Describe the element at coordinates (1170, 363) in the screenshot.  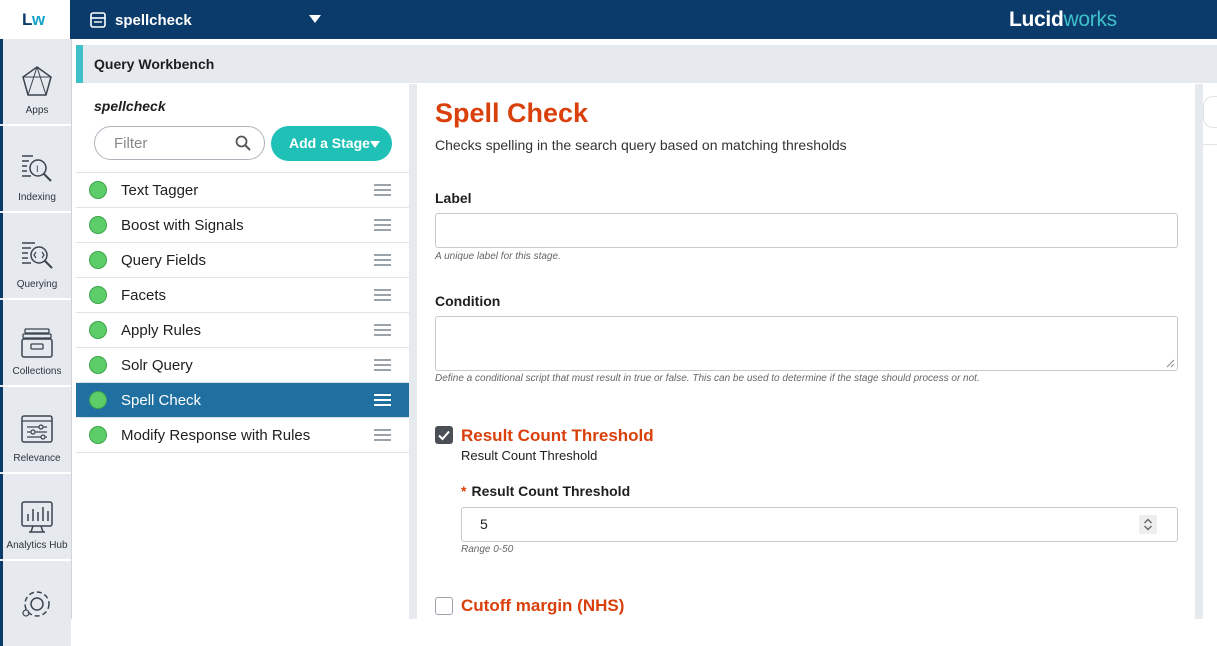
I see `resize-grip-icon` at that location.